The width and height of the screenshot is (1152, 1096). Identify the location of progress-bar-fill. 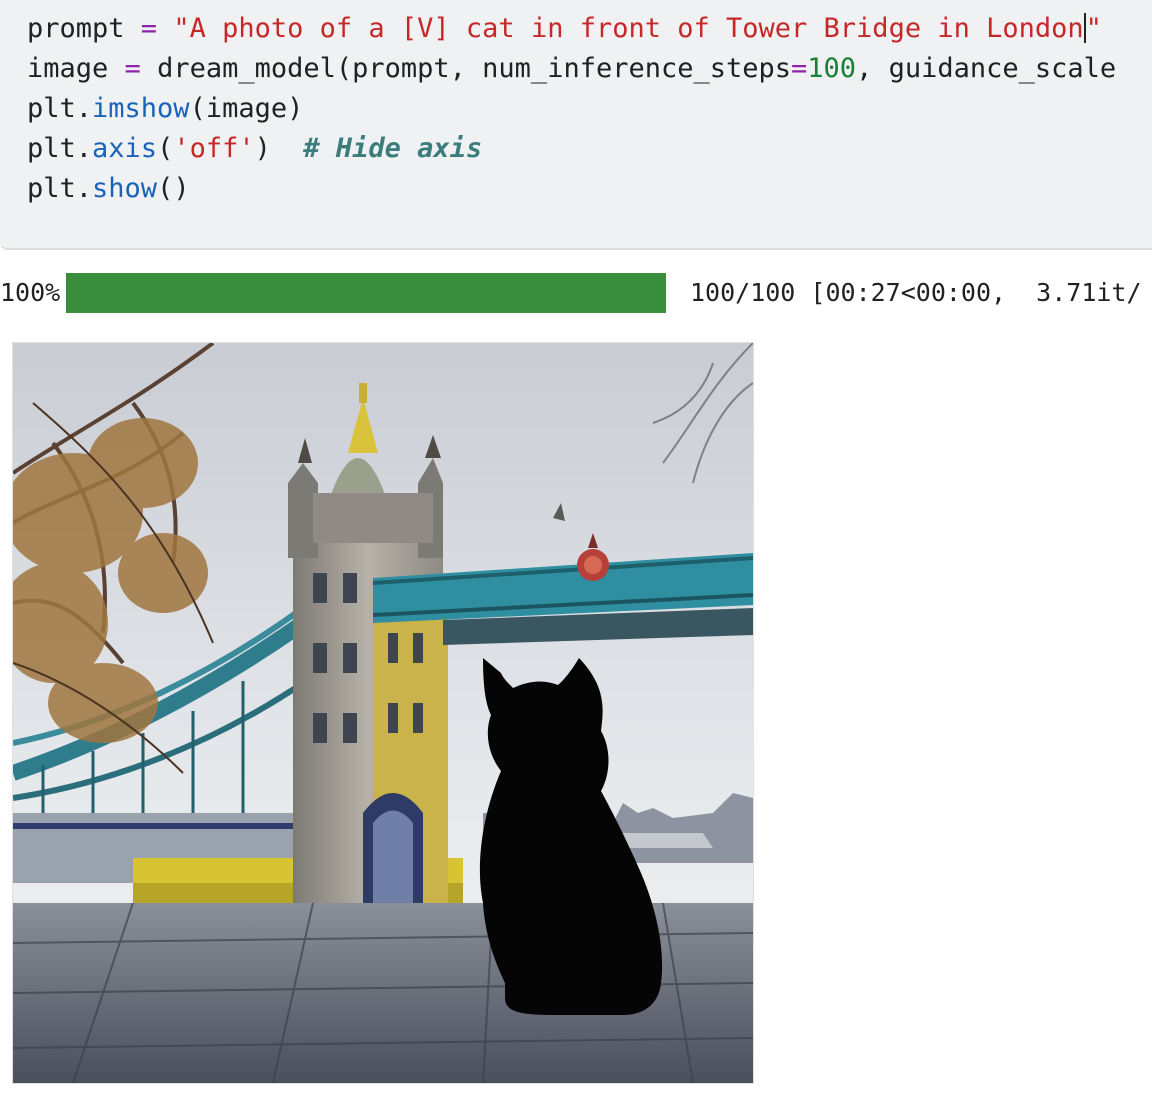
(366, 293).